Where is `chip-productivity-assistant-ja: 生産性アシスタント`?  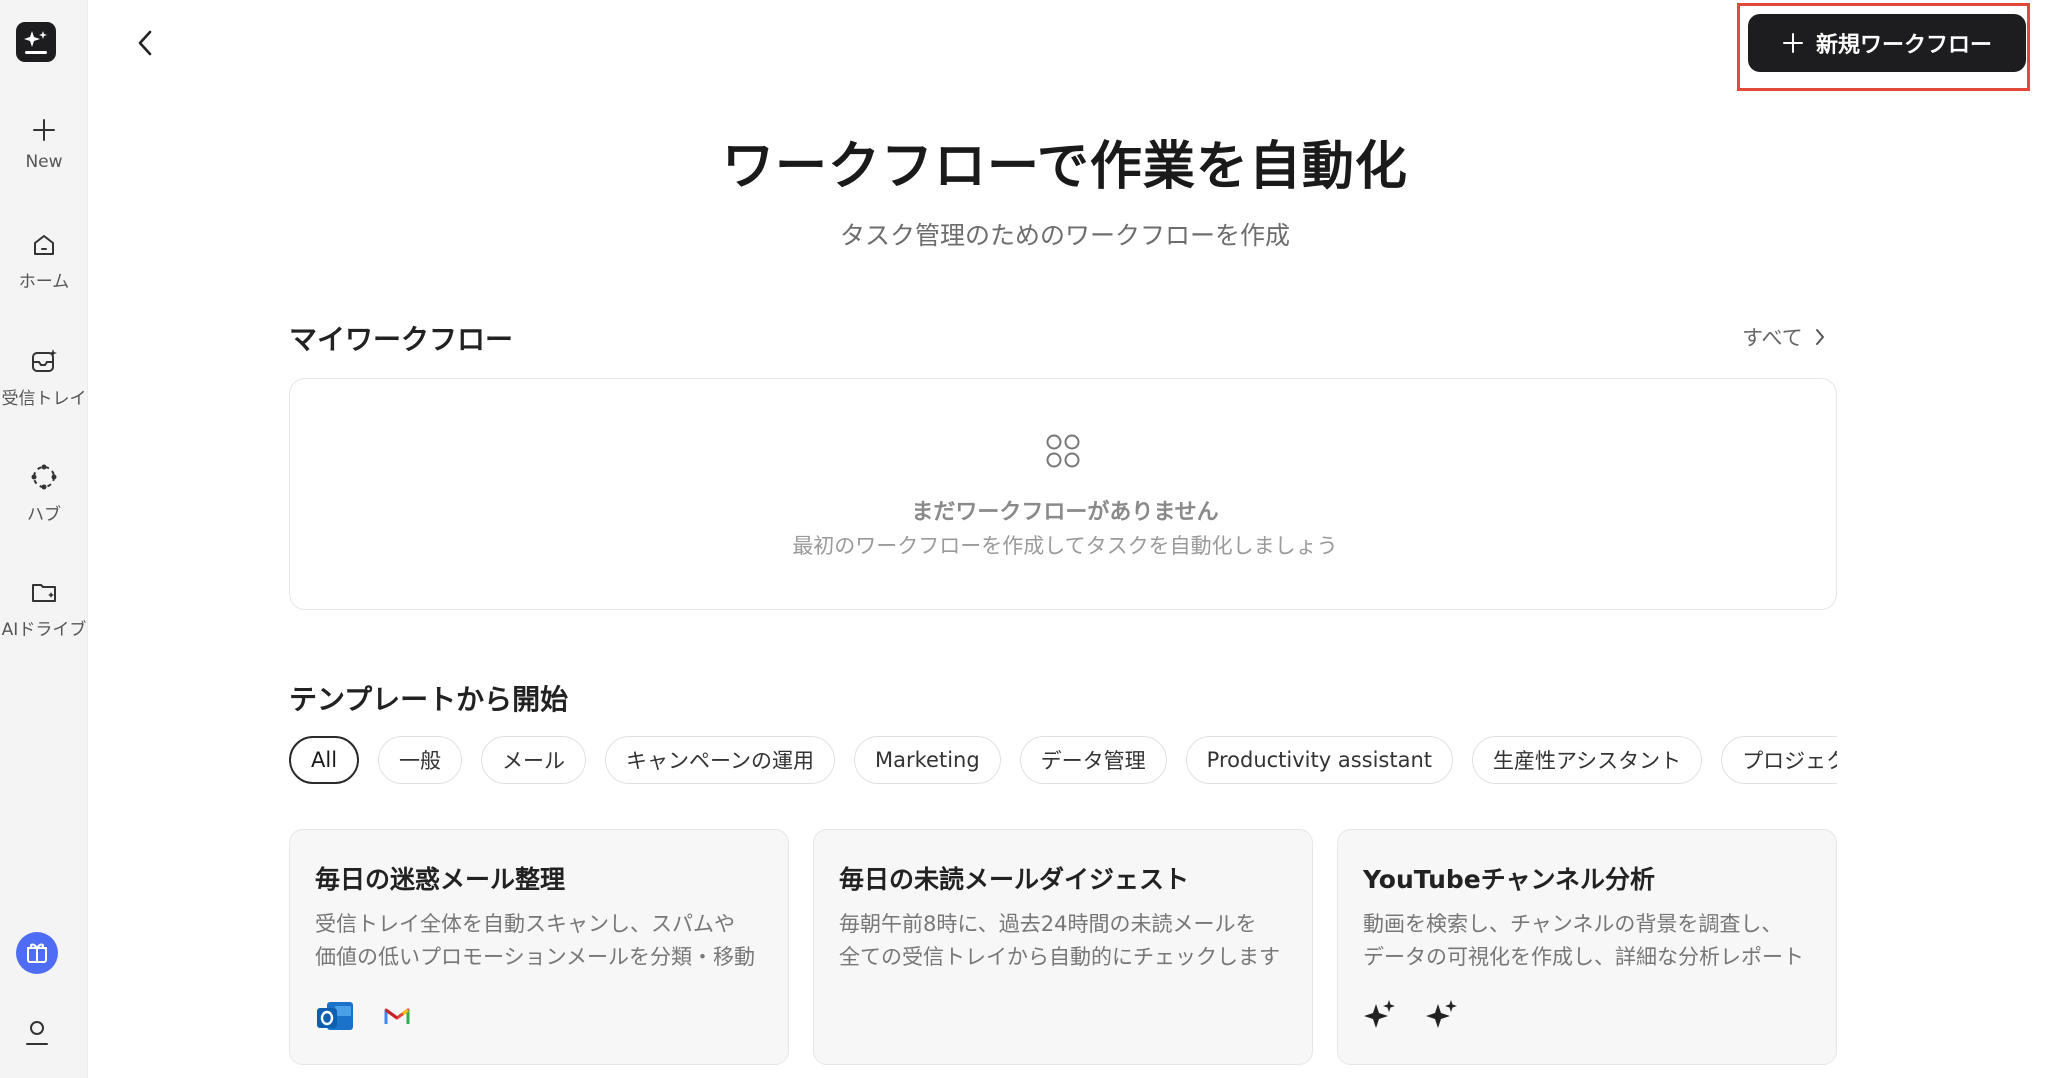 chip-productivity-assistant-ja: 生産性アシスタント is located at coordinates (1587, 760).